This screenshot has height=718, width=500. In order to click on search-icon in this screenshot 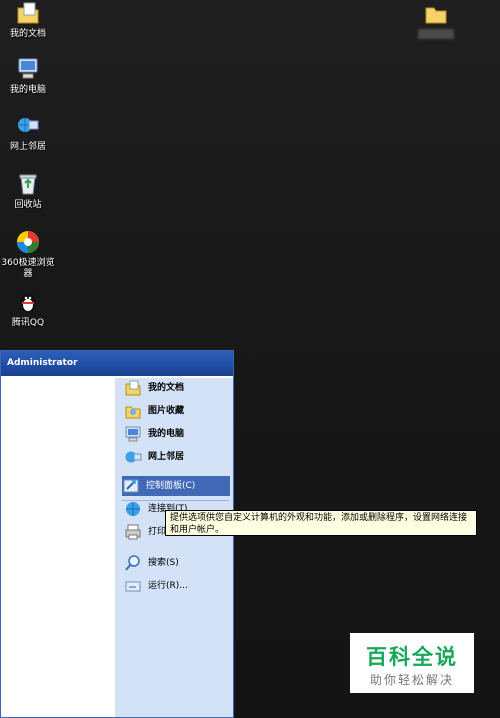, I will do `click(133, 563)`.